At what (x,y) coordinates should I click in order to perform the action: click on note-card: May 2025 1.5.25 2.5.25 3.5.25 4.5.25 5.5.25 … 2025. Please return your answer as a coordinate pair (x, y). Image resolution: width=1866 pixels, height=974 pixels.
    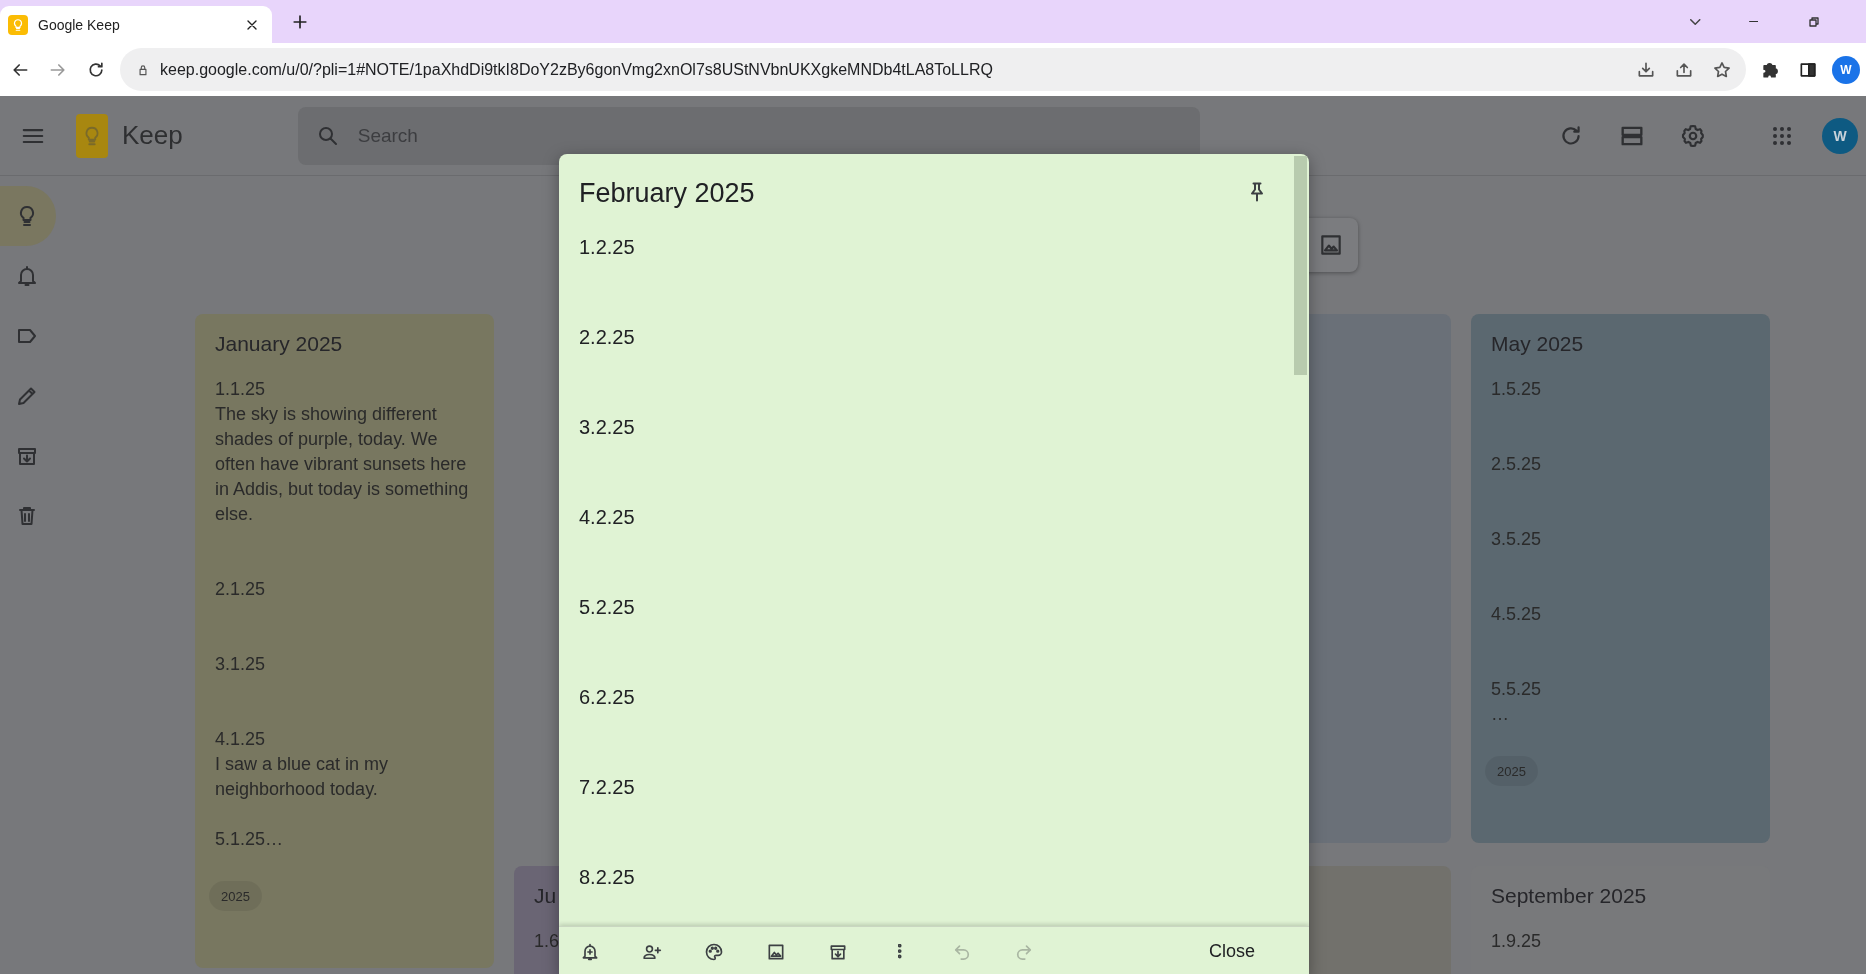
    Looking at the image, I should click on (1620, 578).